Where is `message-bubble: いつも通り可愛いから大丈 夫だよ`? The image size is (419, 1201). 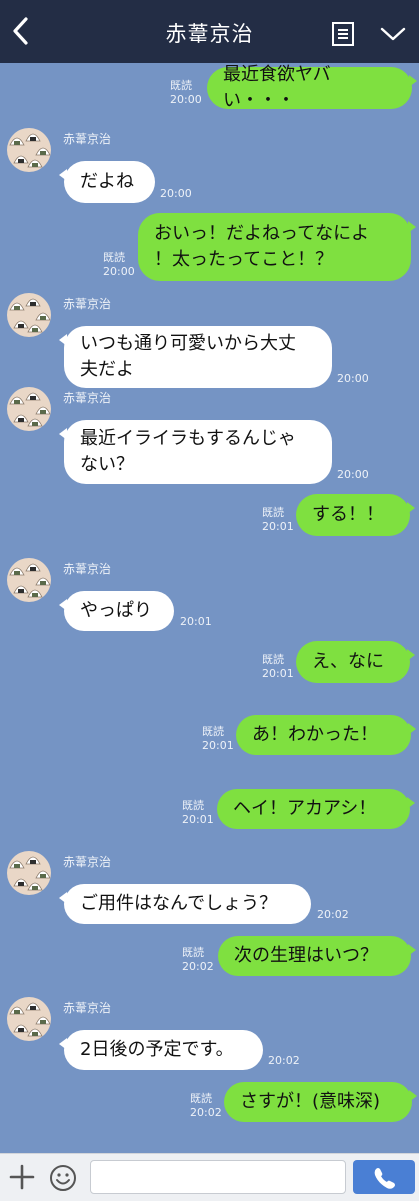
message-bubble: いつも通り可愛いから大丈 夫だよ is located at coordinates (195, 357).